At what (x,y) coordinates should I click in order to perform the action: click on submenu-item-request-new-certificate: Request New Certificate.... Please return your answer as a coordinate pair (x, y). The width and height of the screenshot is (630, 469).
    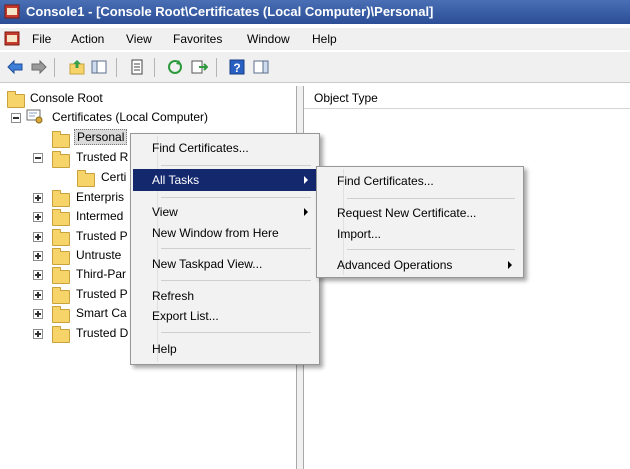
    Looking at the image, I should click on (420, 213).